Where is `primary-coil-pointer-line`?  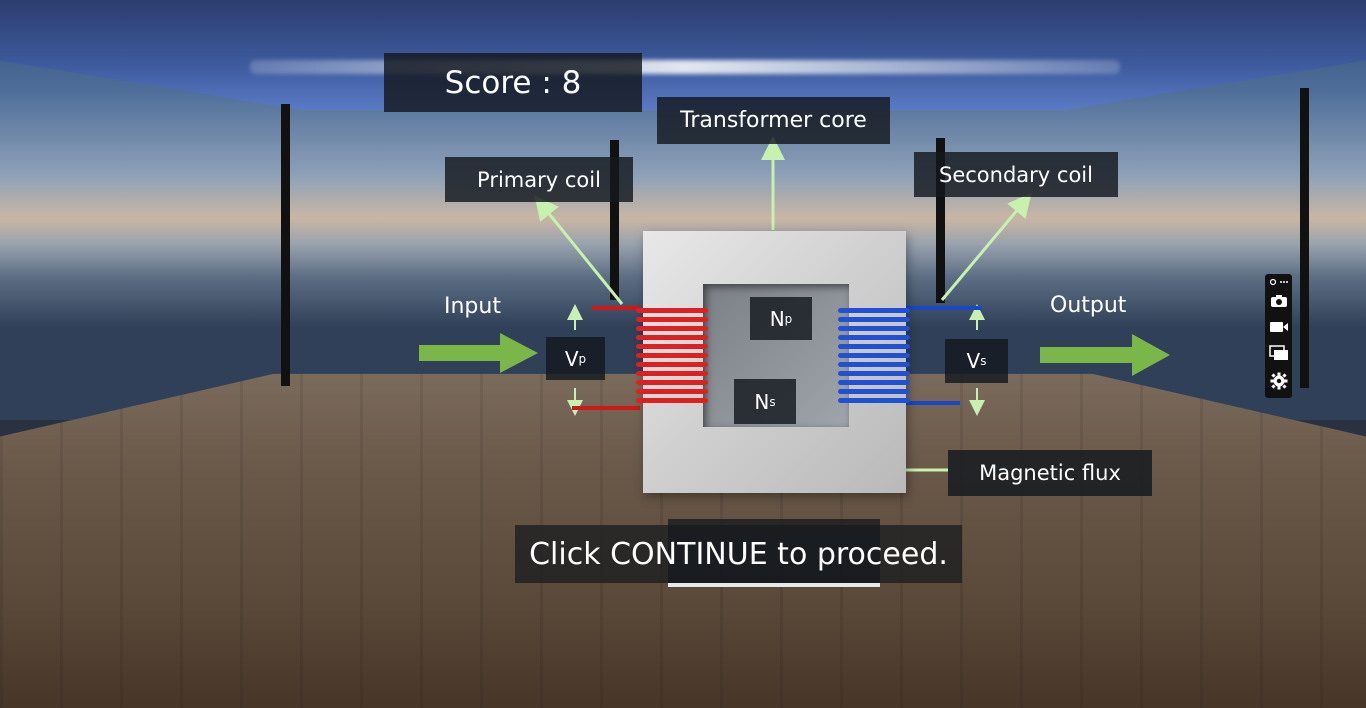
primary-coil-pointer-line is located at coordinates (579, 250).